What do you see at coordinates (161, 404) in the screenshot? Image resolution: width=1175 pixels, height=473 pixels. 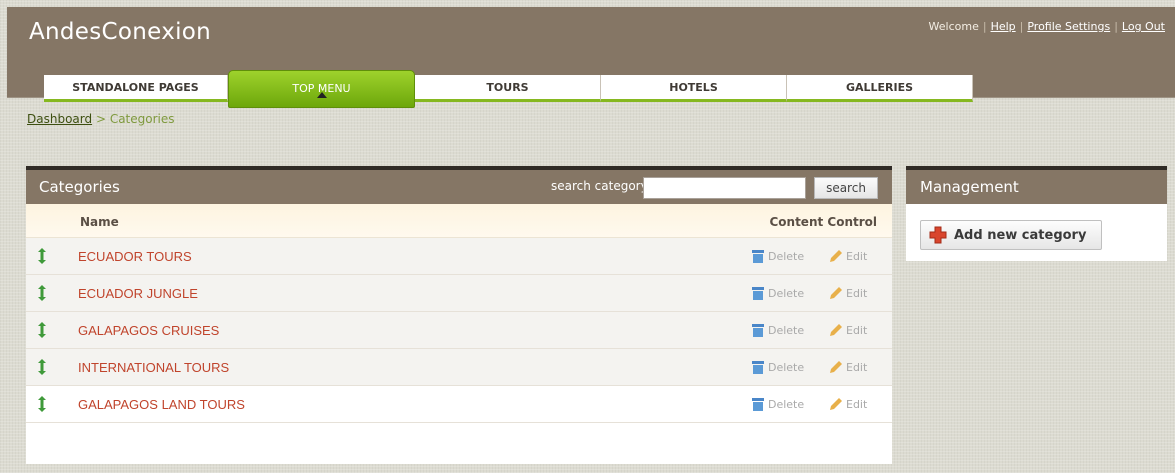 I see `category-link: GALAPAGOS LAND TOURS` at bounding box center [161, 404].